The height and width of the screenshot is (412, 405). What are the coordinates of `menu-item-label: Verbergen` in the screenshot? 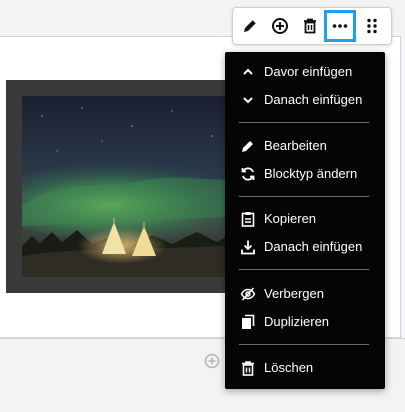 It's located at (294, 293).